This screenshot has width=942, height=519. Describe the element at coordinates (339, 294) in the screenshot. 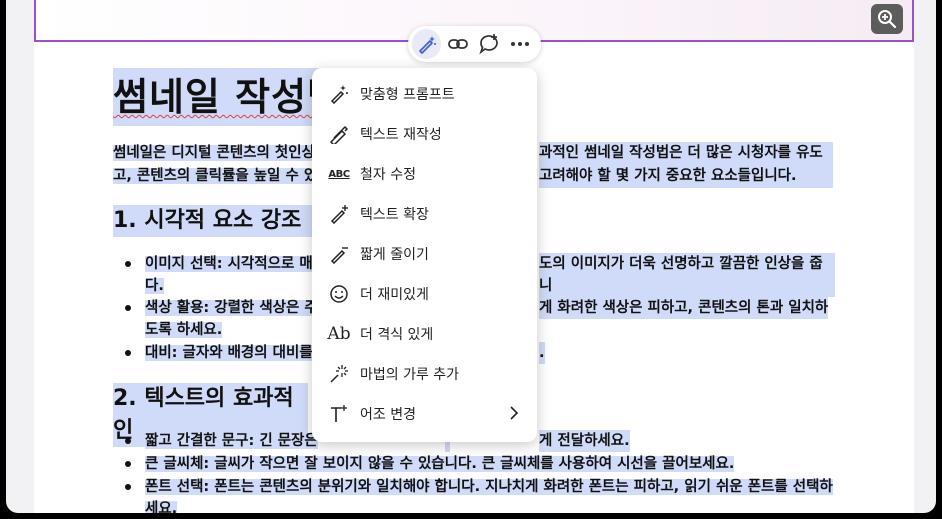

I see `smiley-icon` at that location.